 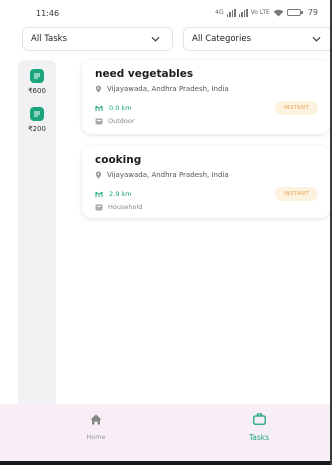 What do you see at coordinates (166, 463) in the screenshot?
I see `bottom-edge` at bounding box center [166, 463].